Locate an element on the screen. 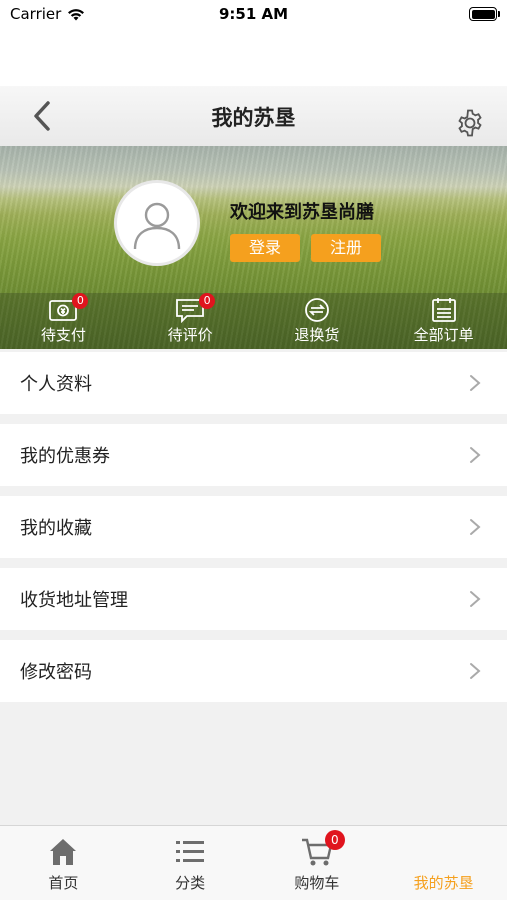 Image resolution: width=507 pixels, height=900 pixels. order-label: 退换货 is located at coordinates (317, 335).